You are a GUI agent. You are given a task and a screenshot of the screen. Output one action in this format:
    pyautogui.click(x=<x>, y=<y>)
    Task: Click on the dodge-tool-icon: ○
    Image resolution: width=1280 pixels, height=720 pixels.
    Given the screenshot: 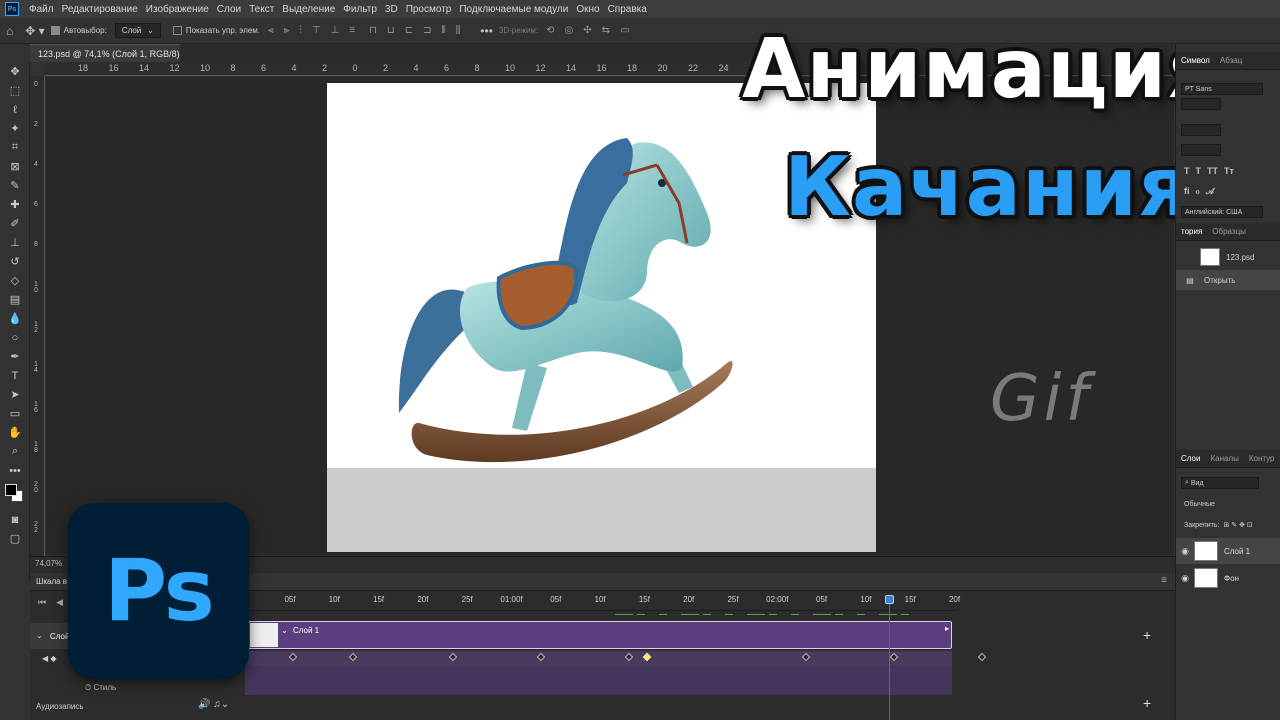 What is the action you would take?
    pyautogui.click(x=15, y=337)
    